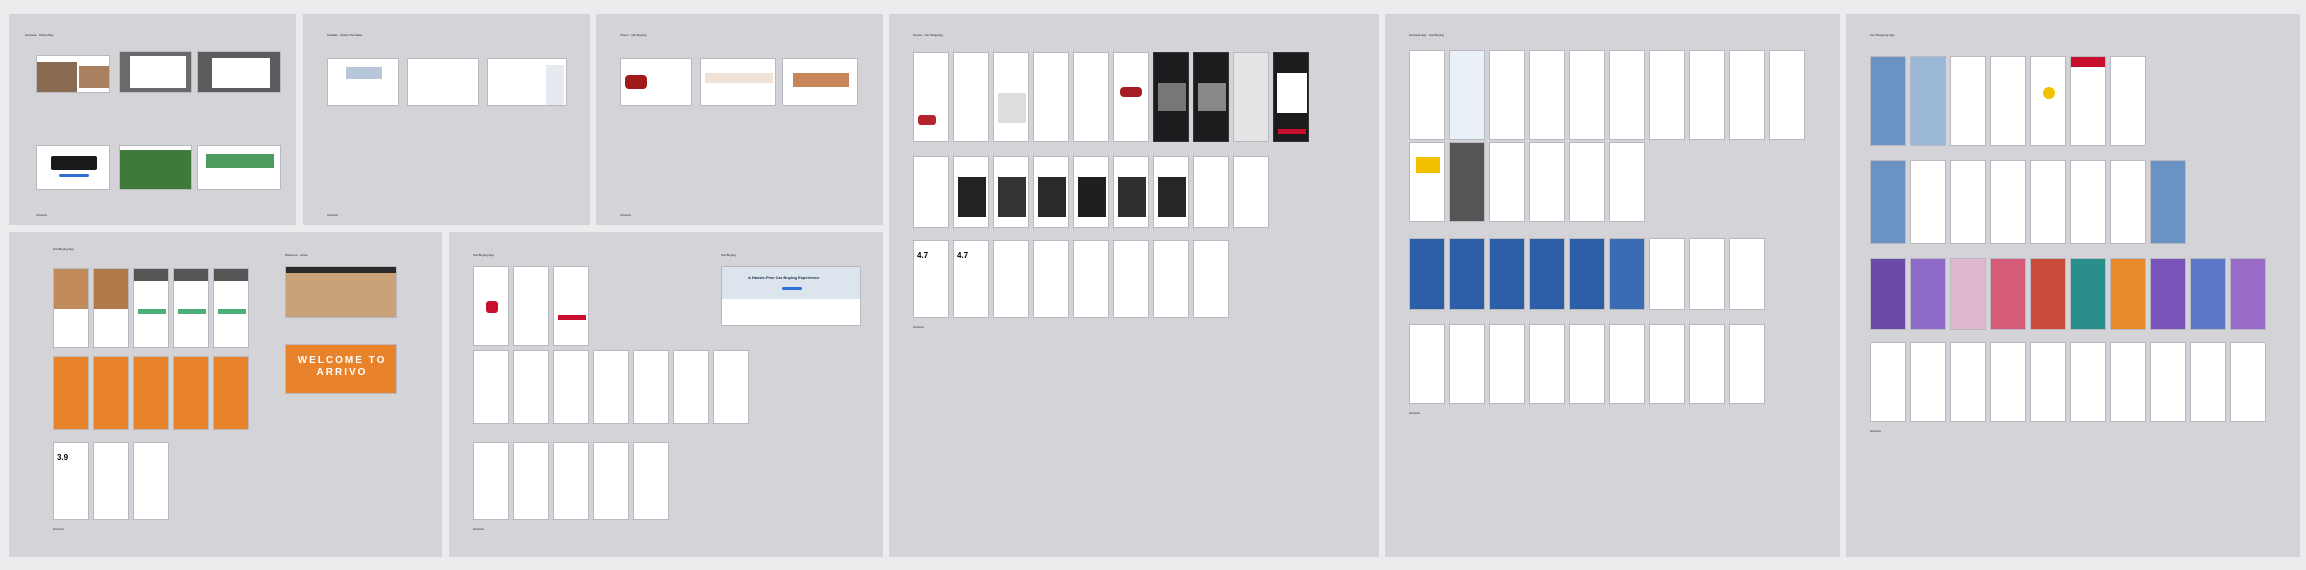 The width and height of the screenshot is (2306, 570). What do you see at coordinates (341, 369) in the screenshot?
I see `web-screen: WELCOME TO ARRIVO` at bounding box center [341, 369].